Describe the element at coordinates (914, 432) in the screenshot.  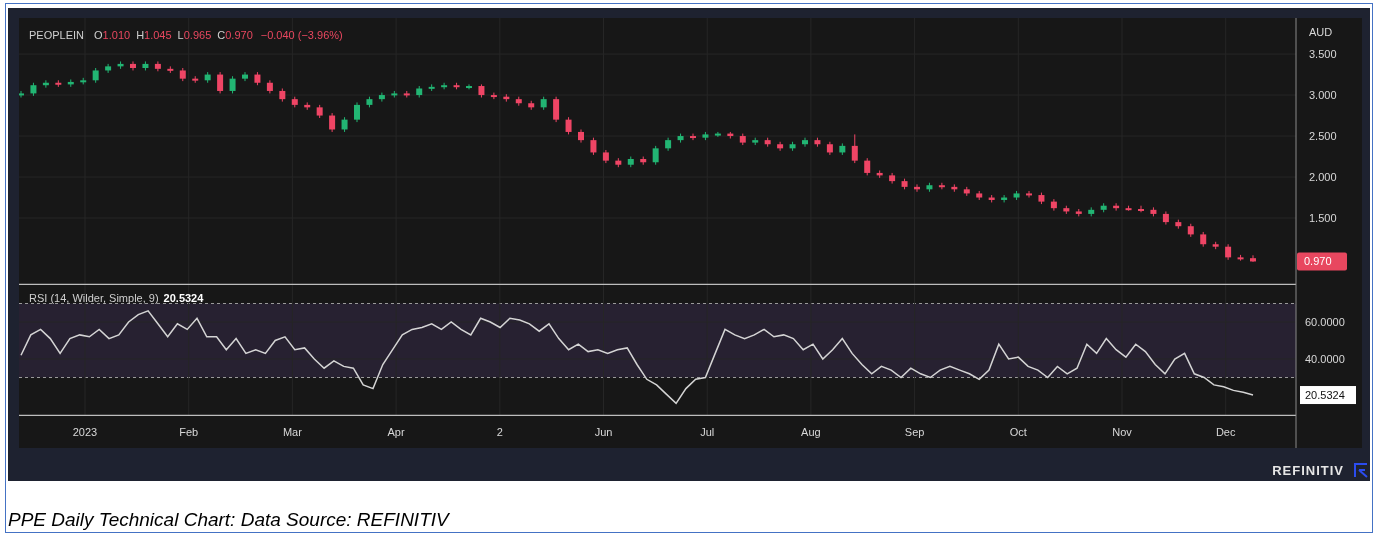
I see `month-label: Sep` at that location.